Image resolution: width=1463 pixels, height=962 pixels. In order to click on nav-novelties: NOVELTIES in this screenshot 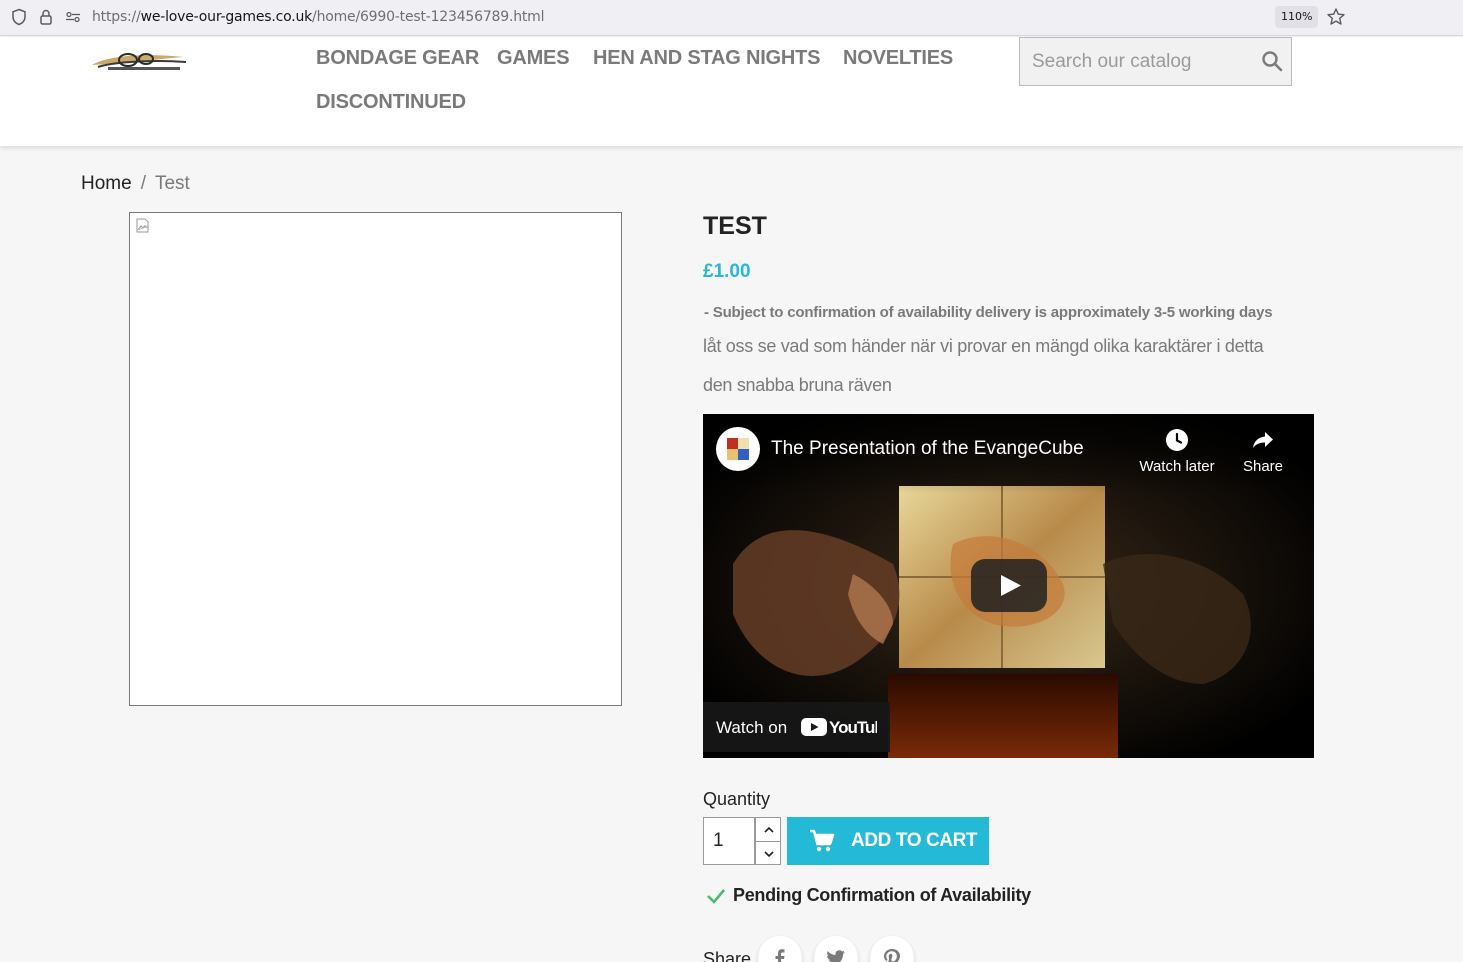, I will do `click(898, 58)`.